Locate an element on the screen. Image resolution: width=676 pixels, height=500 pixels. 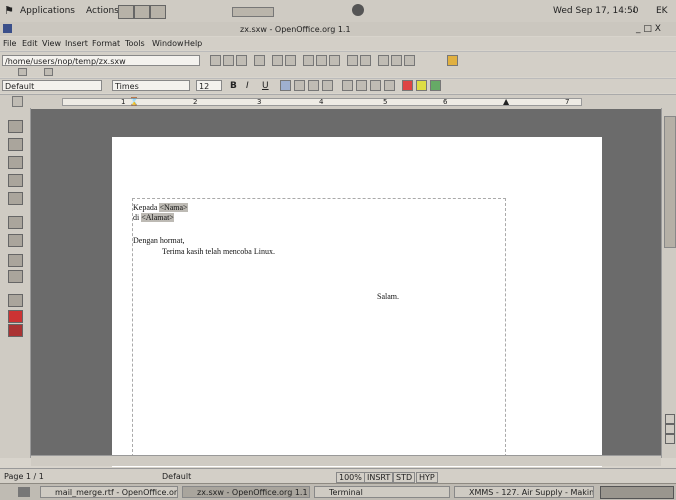
page-up-icon is located at coordinates (670, 419).